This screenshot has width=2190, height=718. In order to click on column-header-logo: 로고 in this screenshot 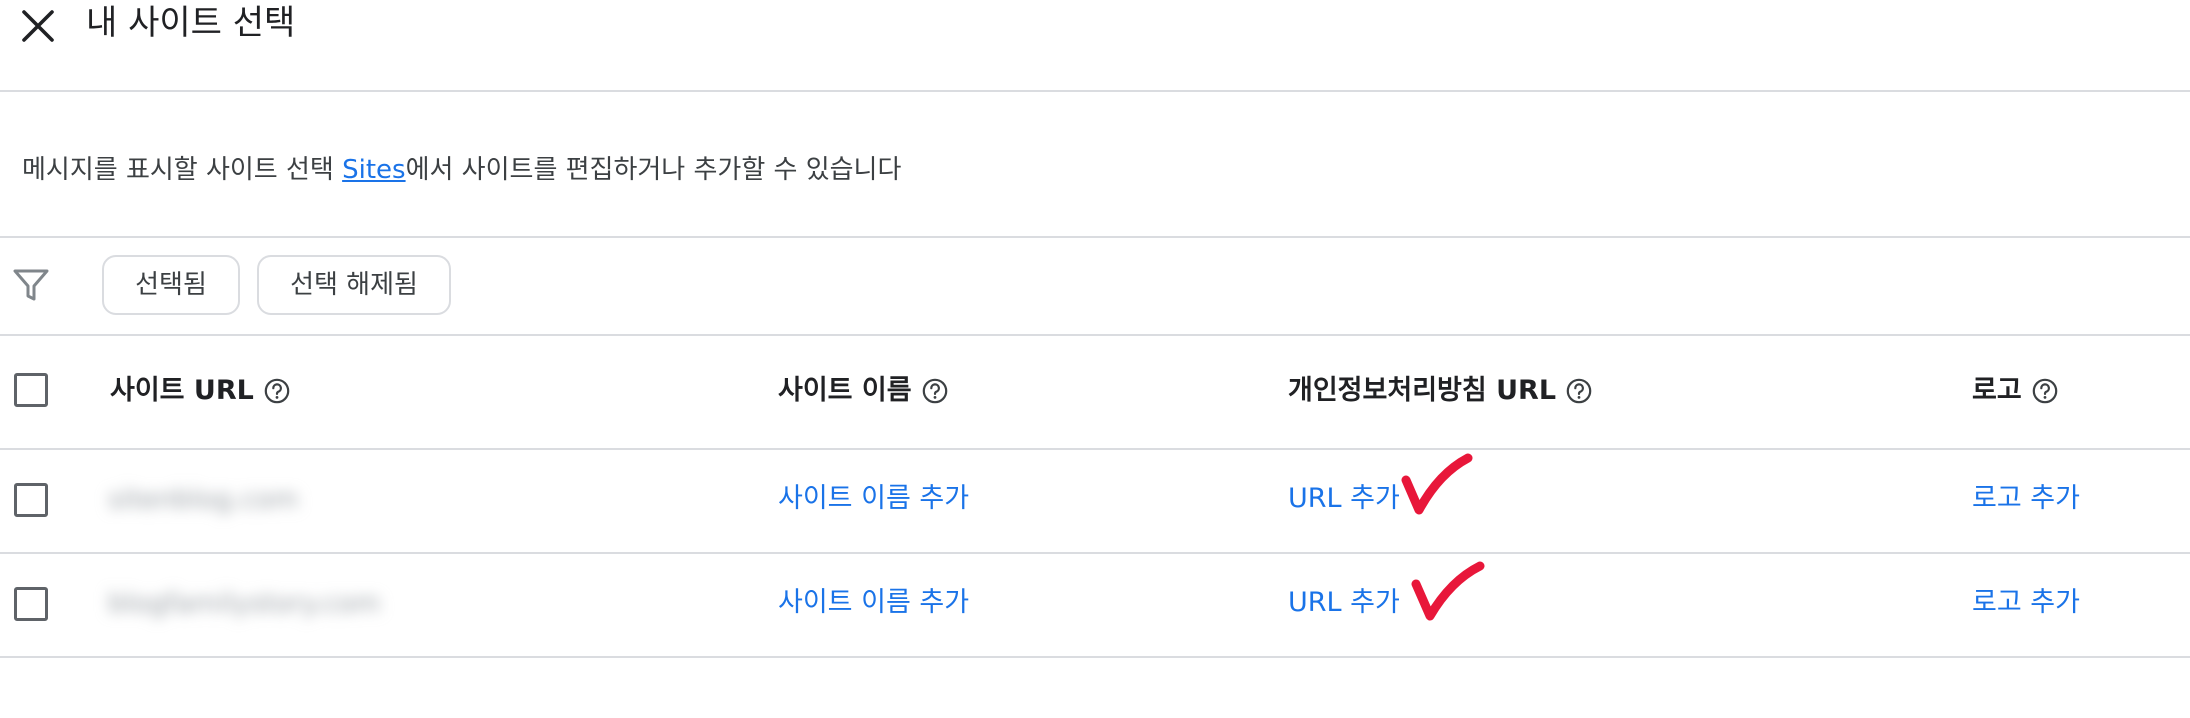, I will do `click(2015, 391)`.